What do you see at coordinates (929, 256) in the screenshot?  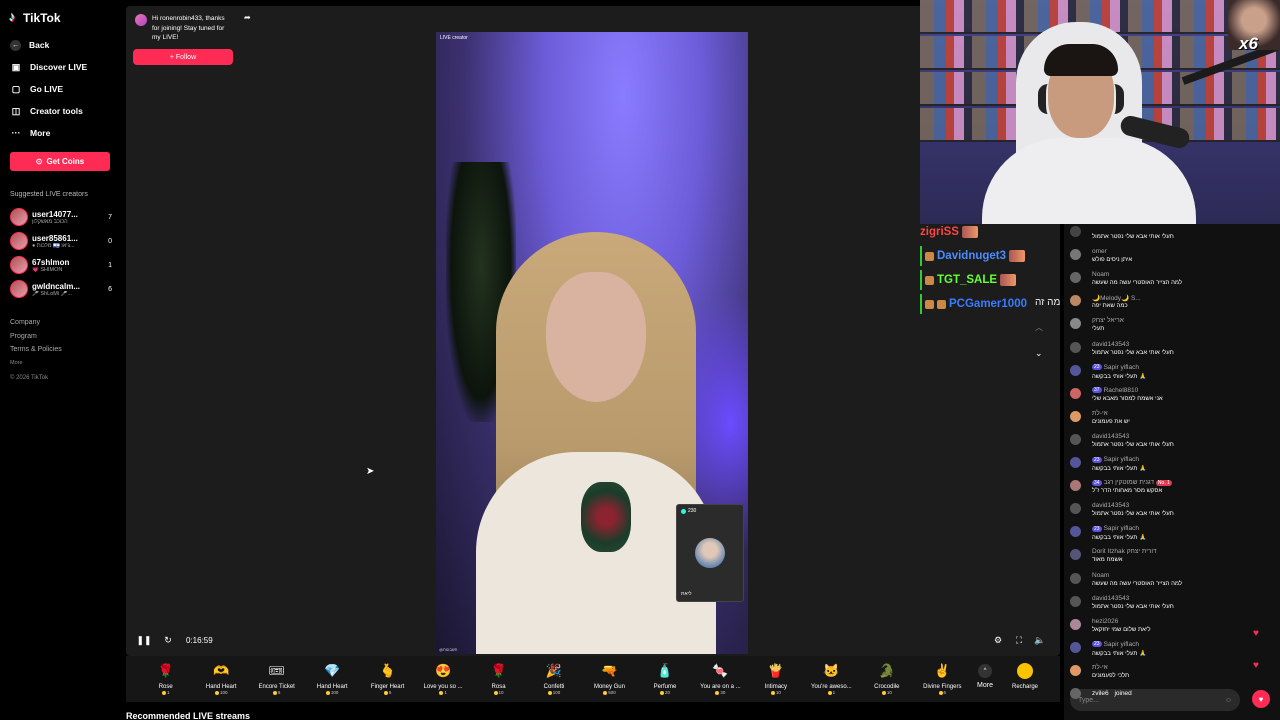 I see `badge-icon` at bounding box center [929, 256].